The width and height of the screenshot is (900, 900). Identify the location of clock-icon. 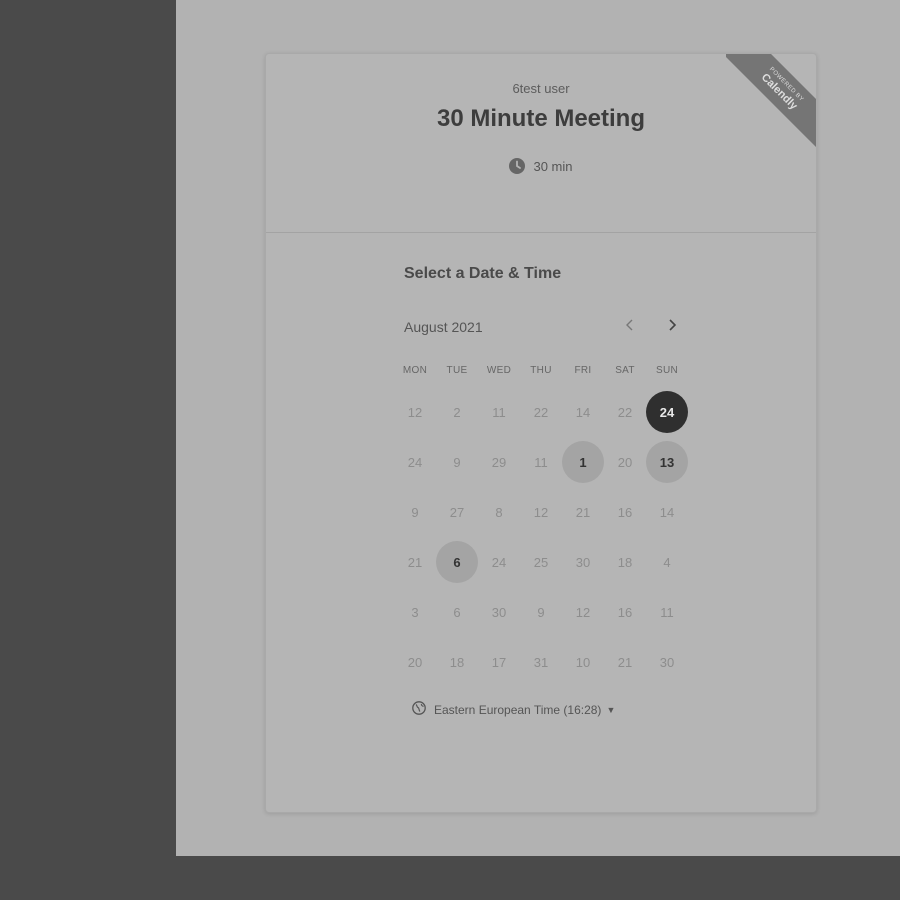
(517, 166).